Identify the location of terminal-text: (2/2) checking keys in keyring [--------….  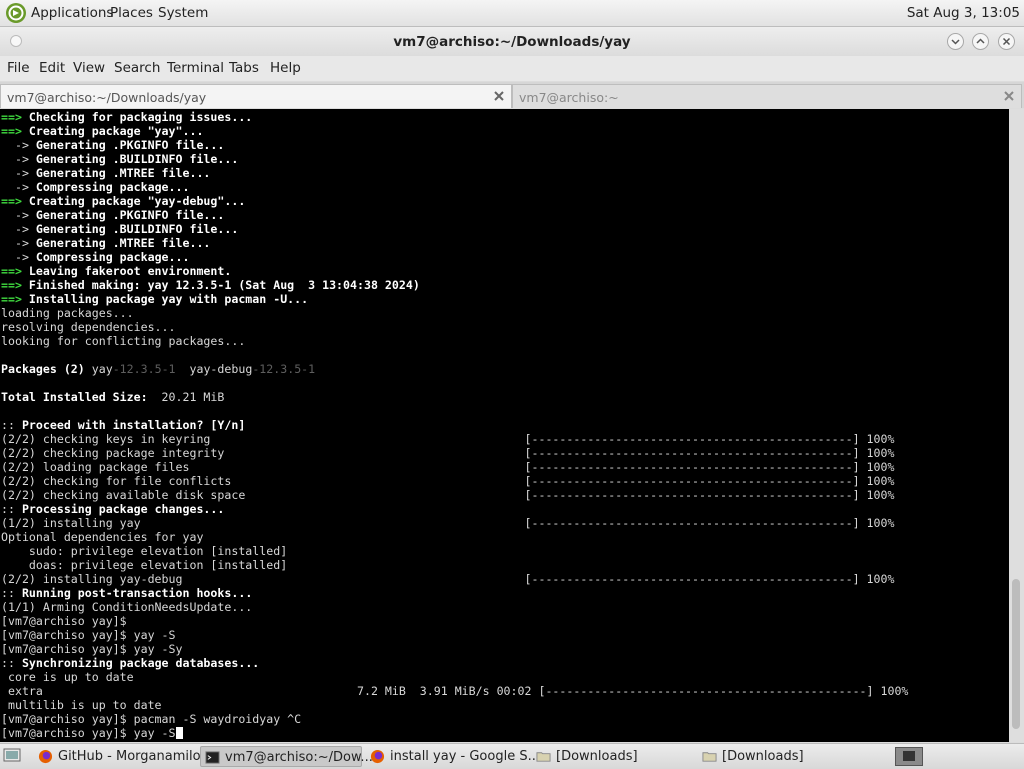
(448, 439).